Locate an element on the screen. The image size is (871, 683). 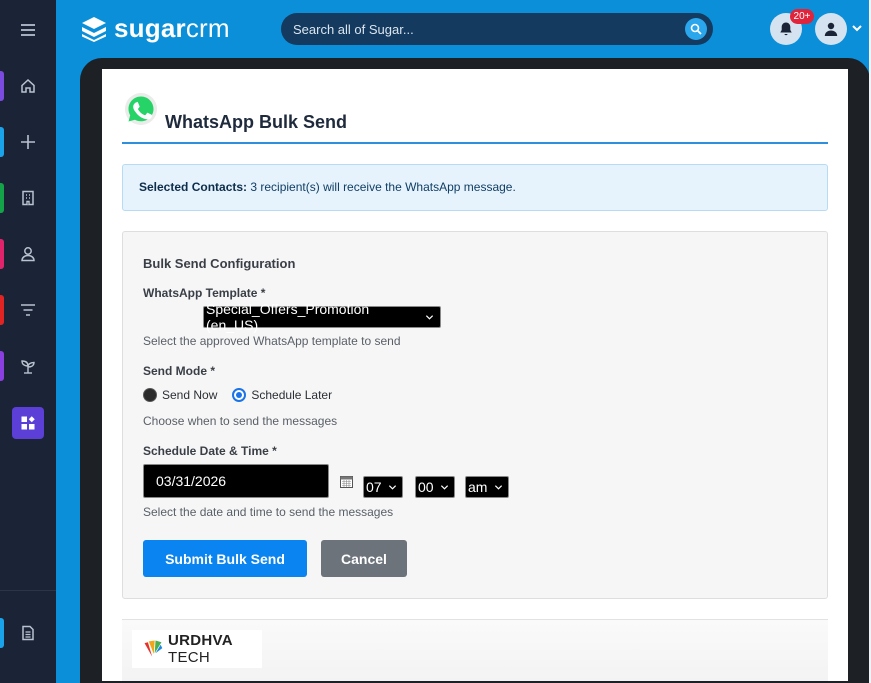
ampm-select: am is located at coordinates (487, 487).